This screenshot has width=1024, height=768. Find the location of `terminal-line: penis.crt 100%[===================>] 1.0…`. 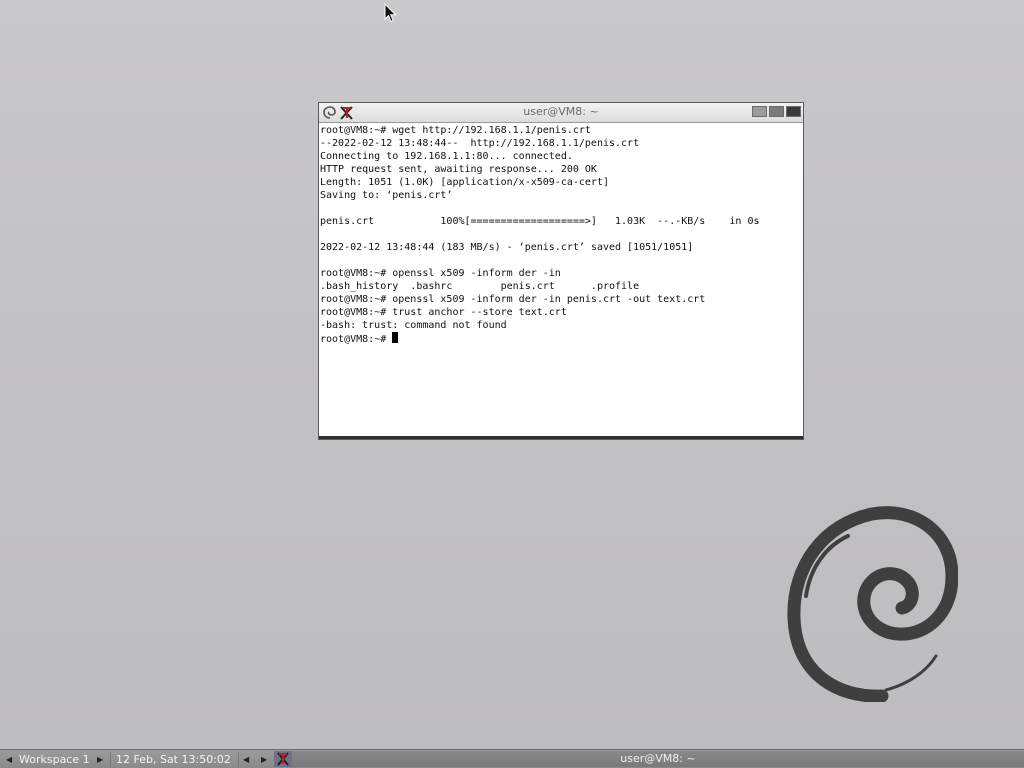

terminal-line: penis.crt 100%[===================>] 1.0… is located at coordinates (540, 221).